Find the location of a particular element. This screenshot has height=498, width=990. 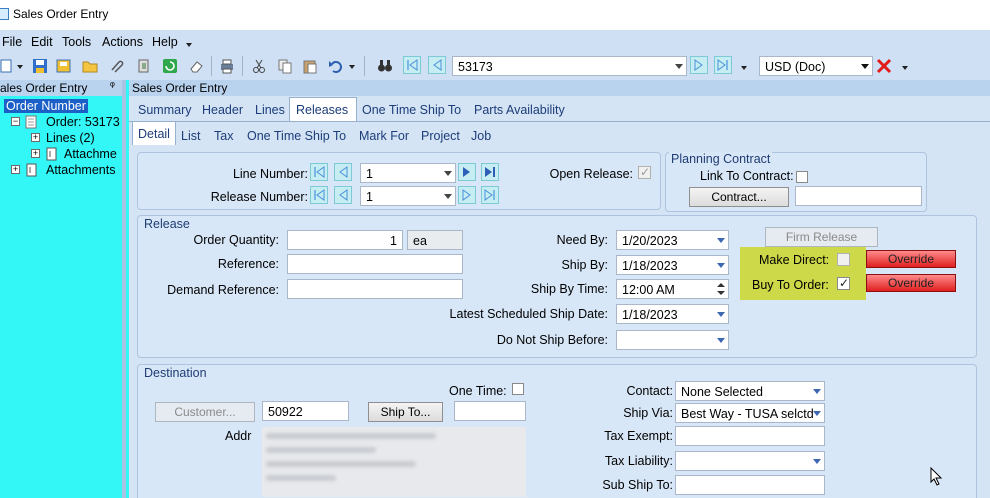

eraser-icon is located at coordinates (196, 66).